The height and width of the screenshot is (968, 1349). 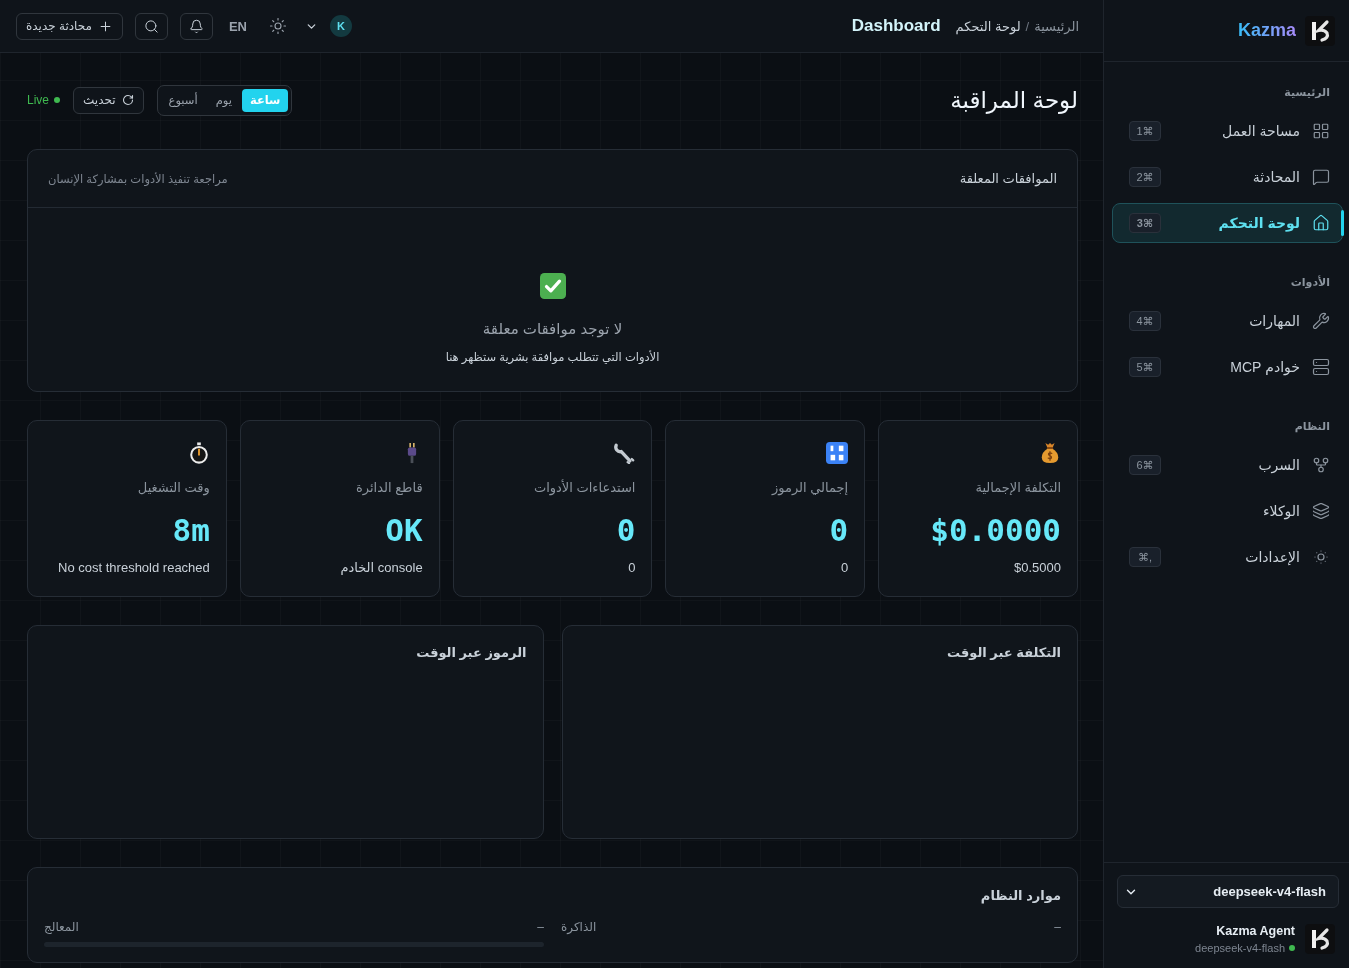 I want to click on card-title: موارد النظام, so click(x=1020, y=896).